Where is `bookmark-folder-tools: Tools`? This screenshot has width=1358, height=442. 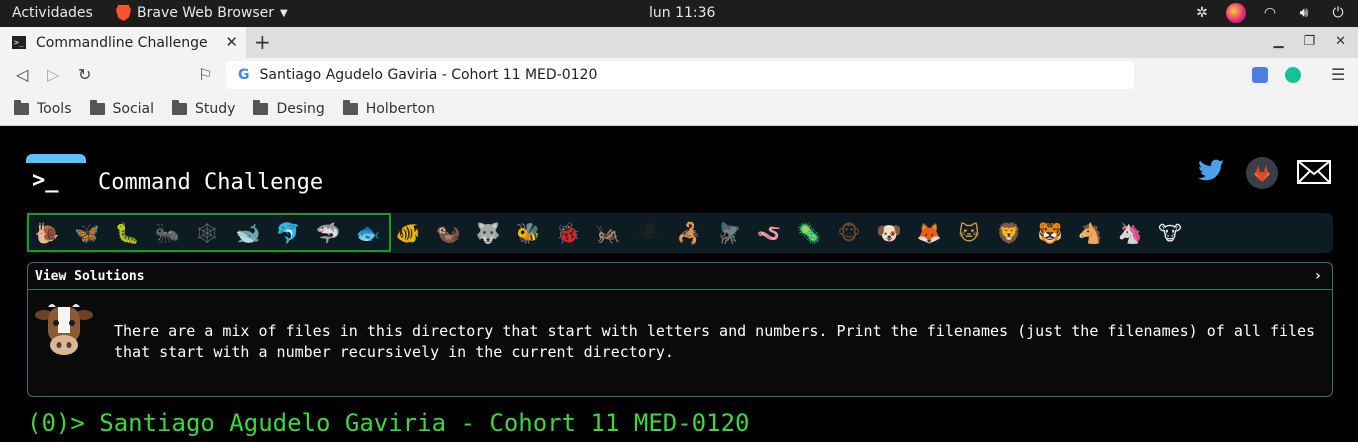 bookmark-folder-tools: Tools is located at coordinates (43, 108).